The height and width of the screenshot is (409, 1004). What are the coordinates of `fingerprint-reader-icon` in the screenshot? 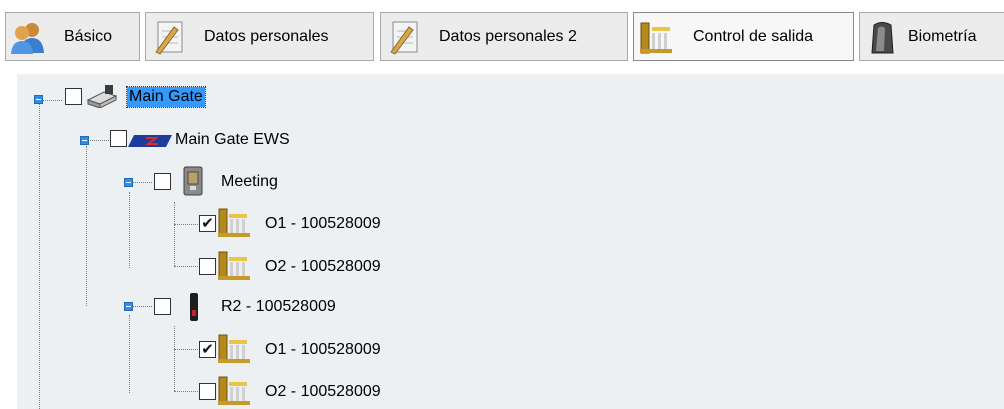 It's located at (882, 38).